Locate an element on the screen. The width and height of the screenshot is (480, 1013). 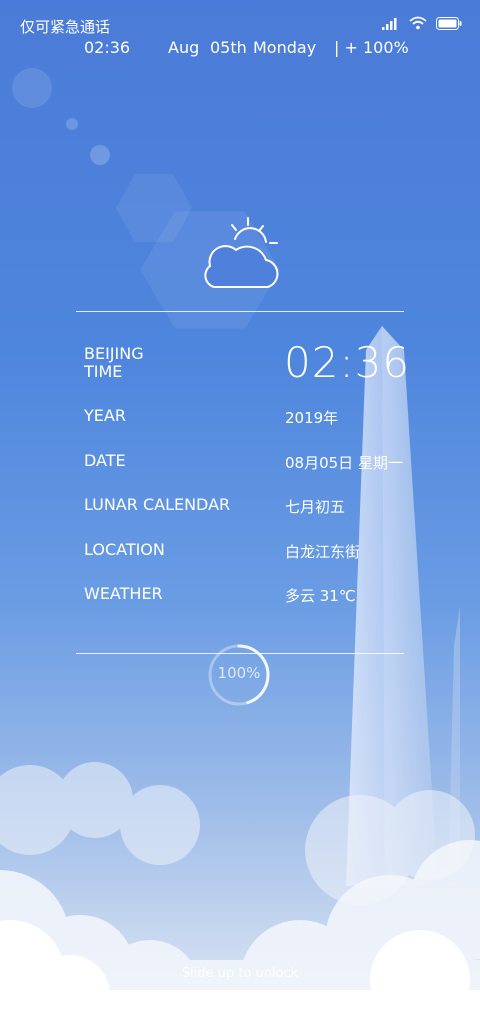
status-time: 02:36 is located at coordinates (107, 47).